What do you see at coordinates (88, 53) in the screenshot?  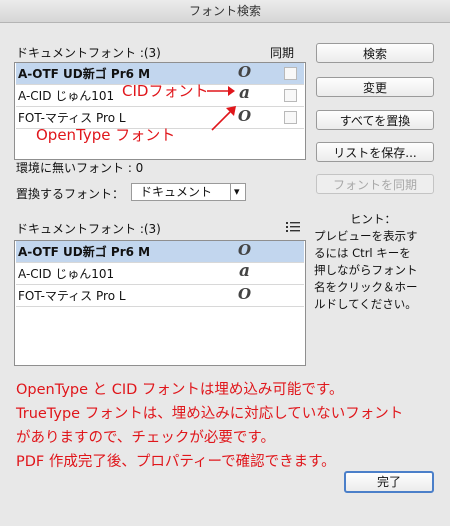 I see `doc-fonts-header: ドキュメントフォント :(3)` at bounding box center [88, 53].